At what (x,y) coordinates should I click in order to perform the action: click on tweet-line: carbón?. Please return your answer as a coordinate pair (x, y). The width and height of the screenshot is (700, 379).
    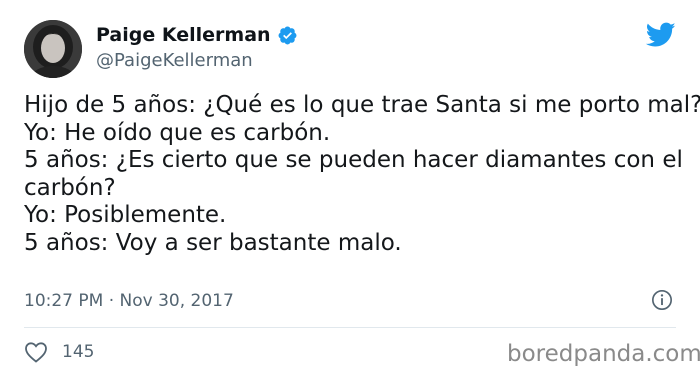
    Looking at the image, I should click on (70, 187).